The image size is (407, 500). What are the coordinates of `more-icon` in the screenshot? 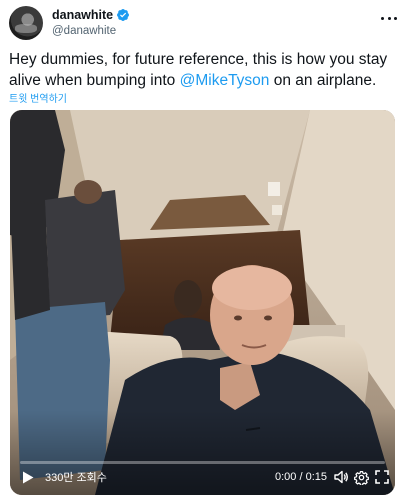 It's located at (389, 18).